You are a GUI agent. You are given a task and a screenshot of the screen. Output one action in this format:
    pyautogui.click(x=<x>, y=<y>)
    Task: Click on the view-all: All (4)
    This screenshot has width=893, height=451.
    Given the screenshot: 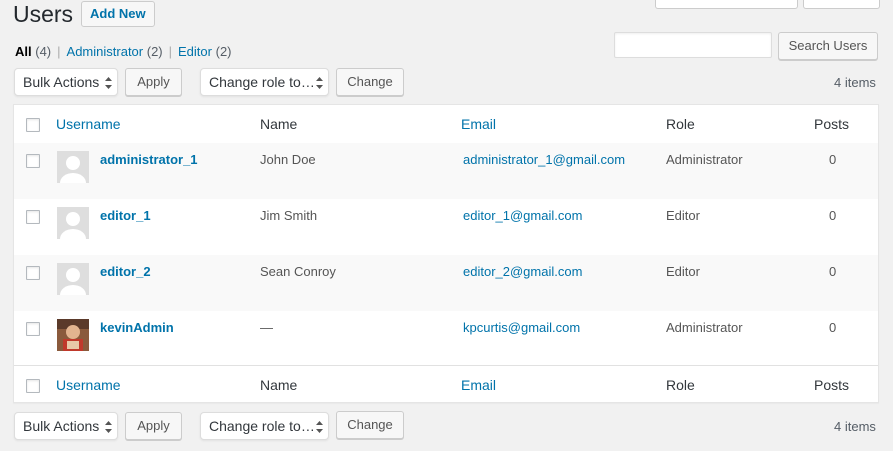 What is the action you would take?
    pyautogui.click(x=33, y=51)
    